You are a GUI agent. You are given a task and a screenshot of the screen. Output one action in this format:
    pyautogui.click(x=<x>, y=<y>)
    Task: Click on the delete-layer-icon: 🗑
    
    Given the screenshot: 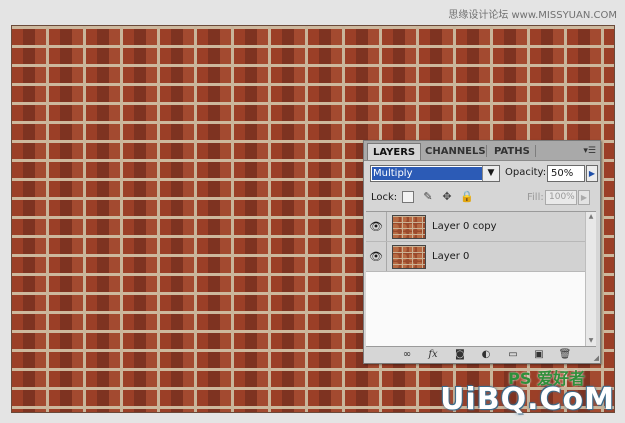 What is the action you would take?
    pyautogui.click(x=565, y=355)
    